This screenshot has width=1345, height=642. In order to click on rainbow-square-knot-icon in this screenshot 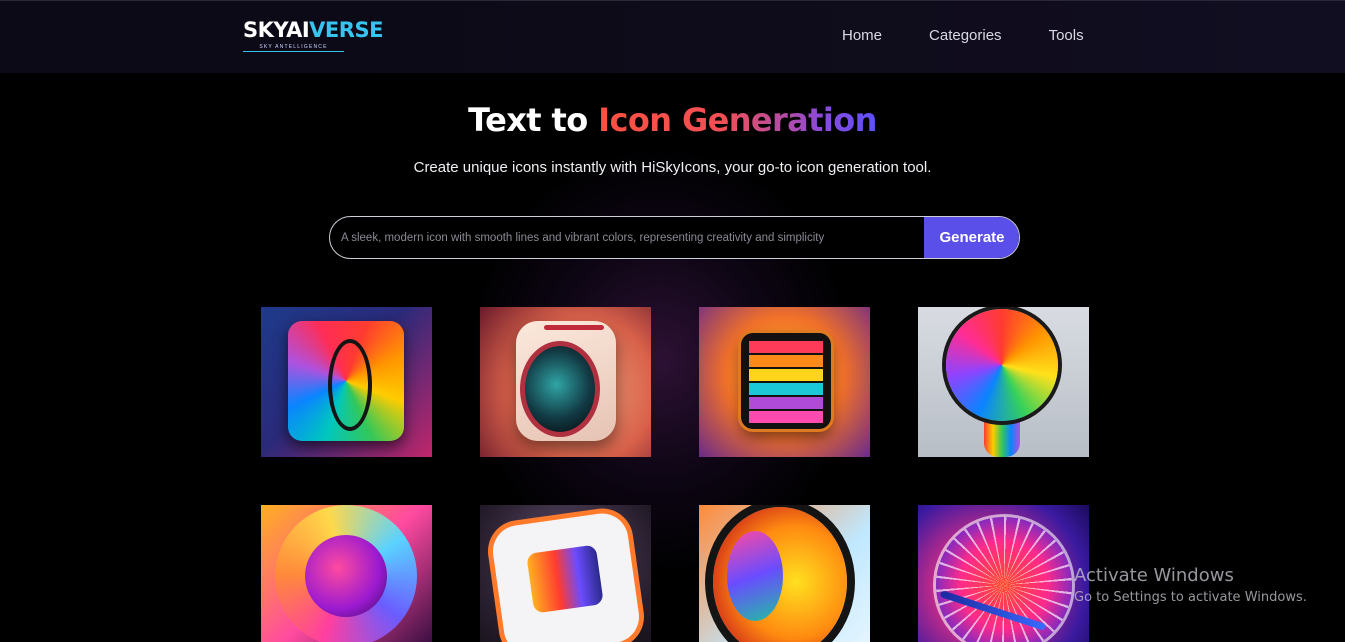, I will do `click(346, 381)`.